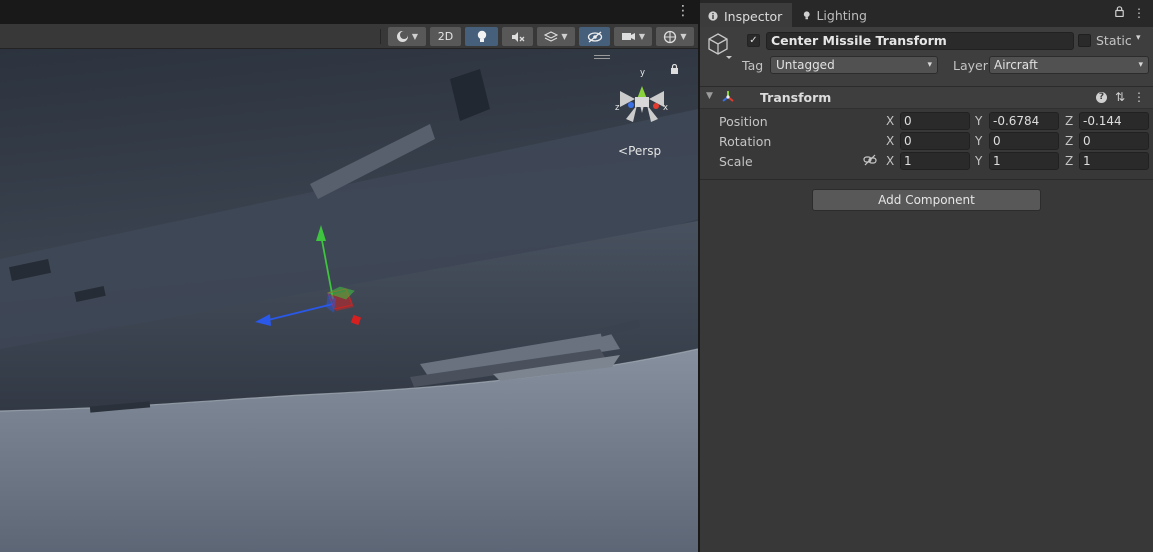 Image resolution: width=1153 pixels, height=552 pixels. What do you see at coordinates (753, 16) in the screenshot?
I see `tab-inspector-label: Inspector` at bounding box center [753, 16].